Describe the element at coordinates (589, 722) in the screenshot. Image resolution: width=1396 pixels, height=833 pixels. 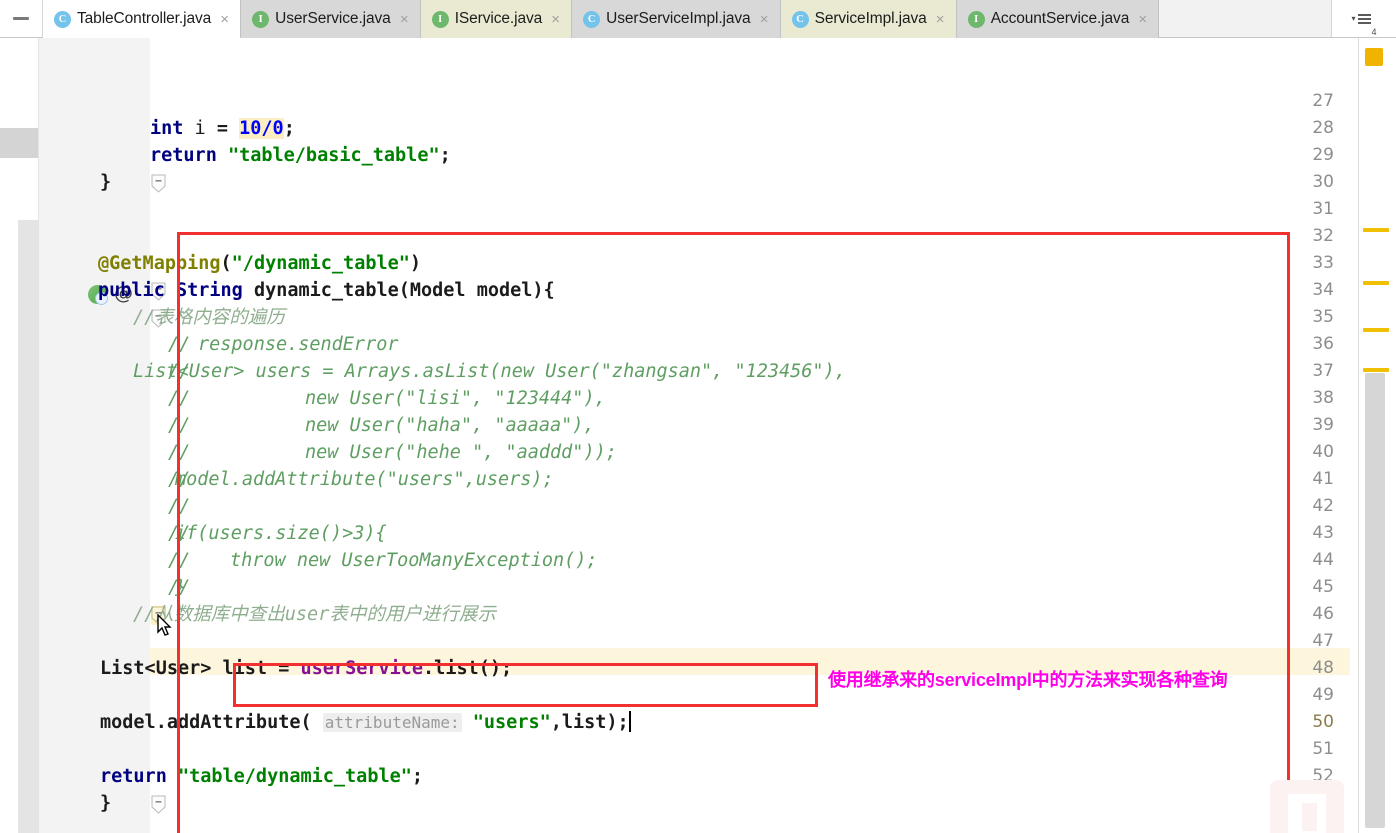
I see `token-list-argument: ,list);` at that location.